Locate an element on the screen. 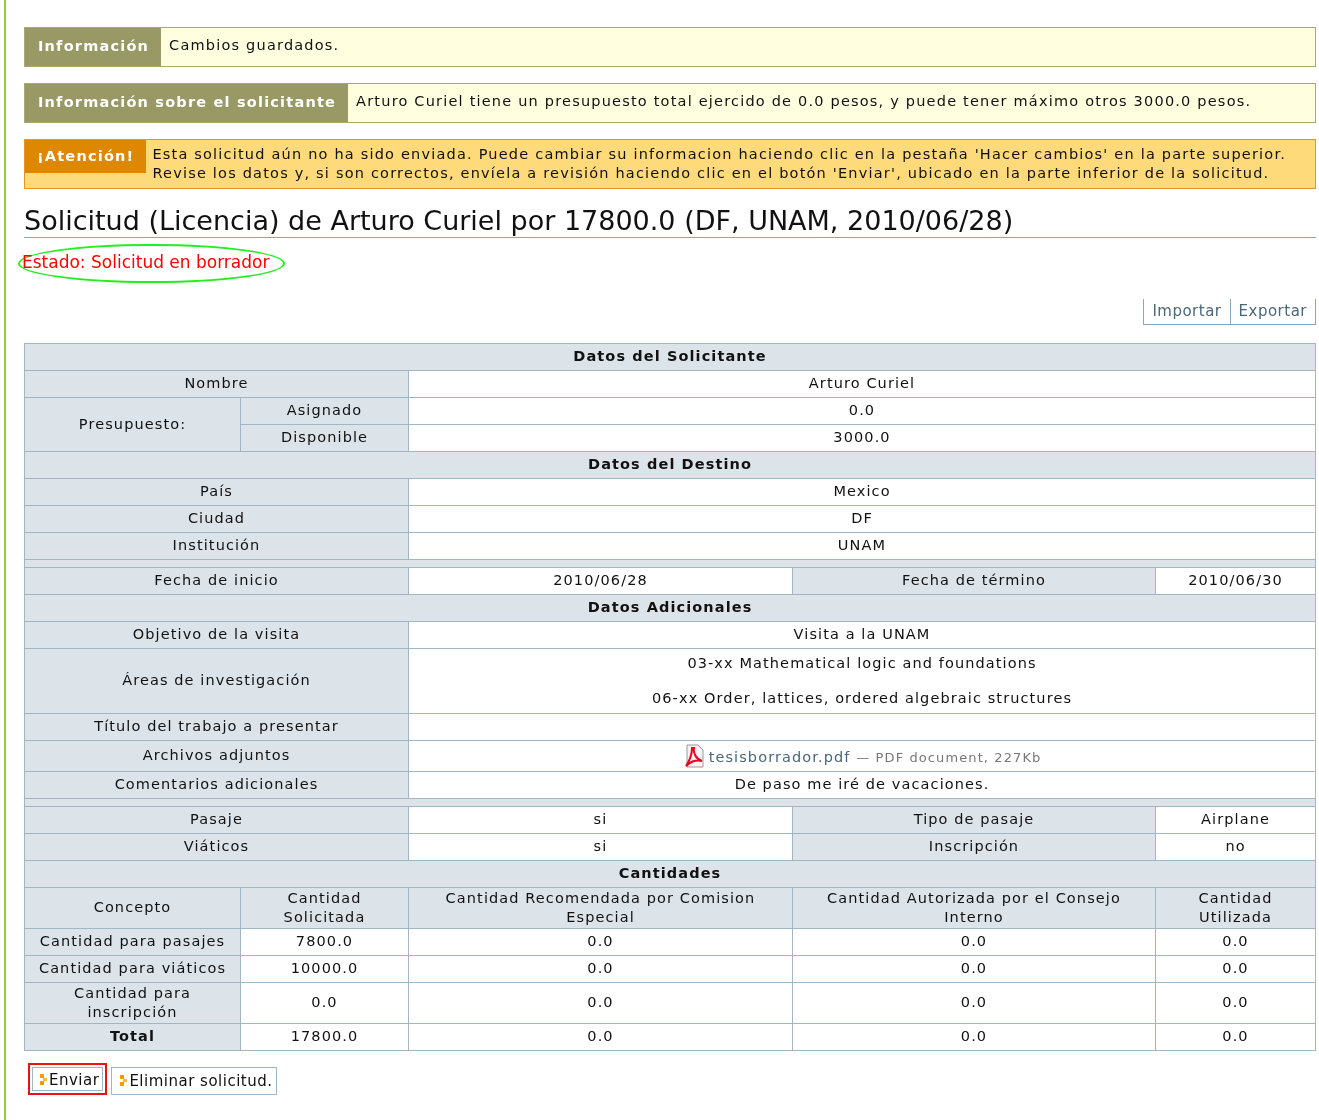 Image resolution: width=1319 pixels, height=1120 pixels. submit-button: Eliminar solicitud. is located at coordinates (194, 1080).